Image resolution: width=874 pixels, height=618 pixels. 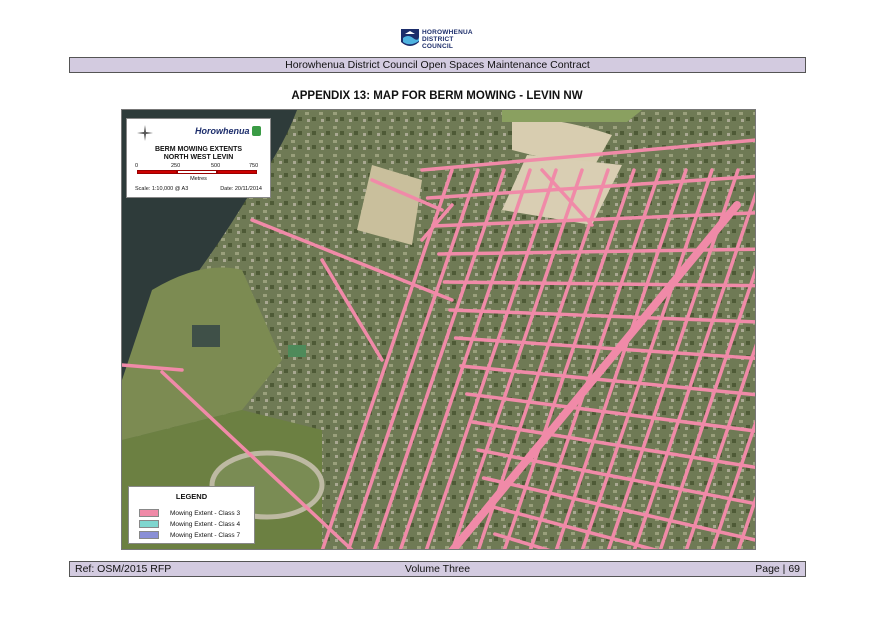 What do you see at coordinates (205, 535) in the screenshot?
I see `legend-label: Mowing Extent - Class 7` at bounding box center [205, 535].